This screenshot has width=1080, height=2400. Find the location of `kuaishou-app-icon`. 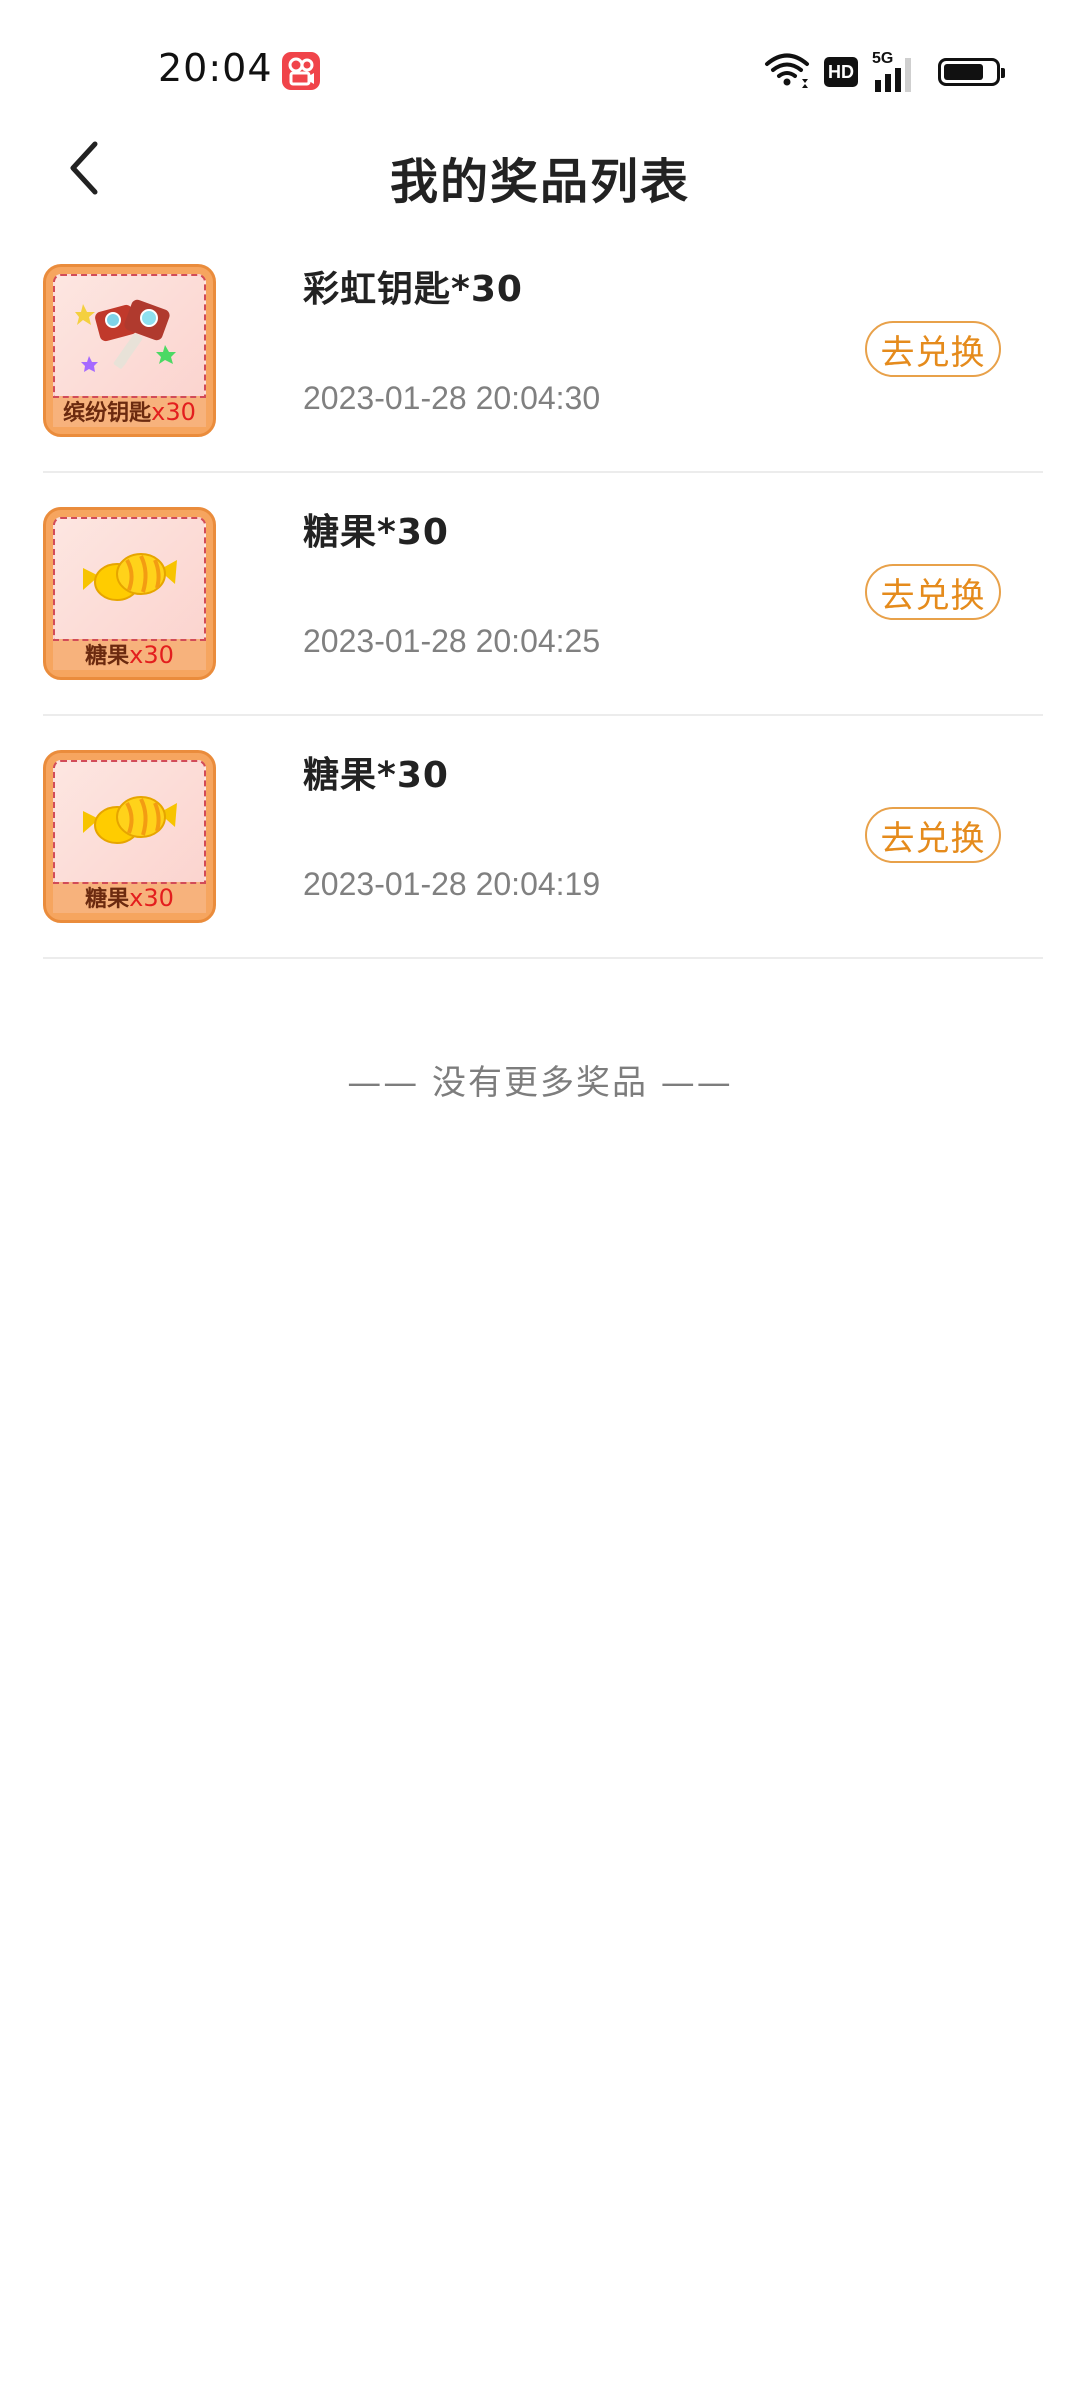

kuaishou-app-icon is located at coordinates (301, 71).